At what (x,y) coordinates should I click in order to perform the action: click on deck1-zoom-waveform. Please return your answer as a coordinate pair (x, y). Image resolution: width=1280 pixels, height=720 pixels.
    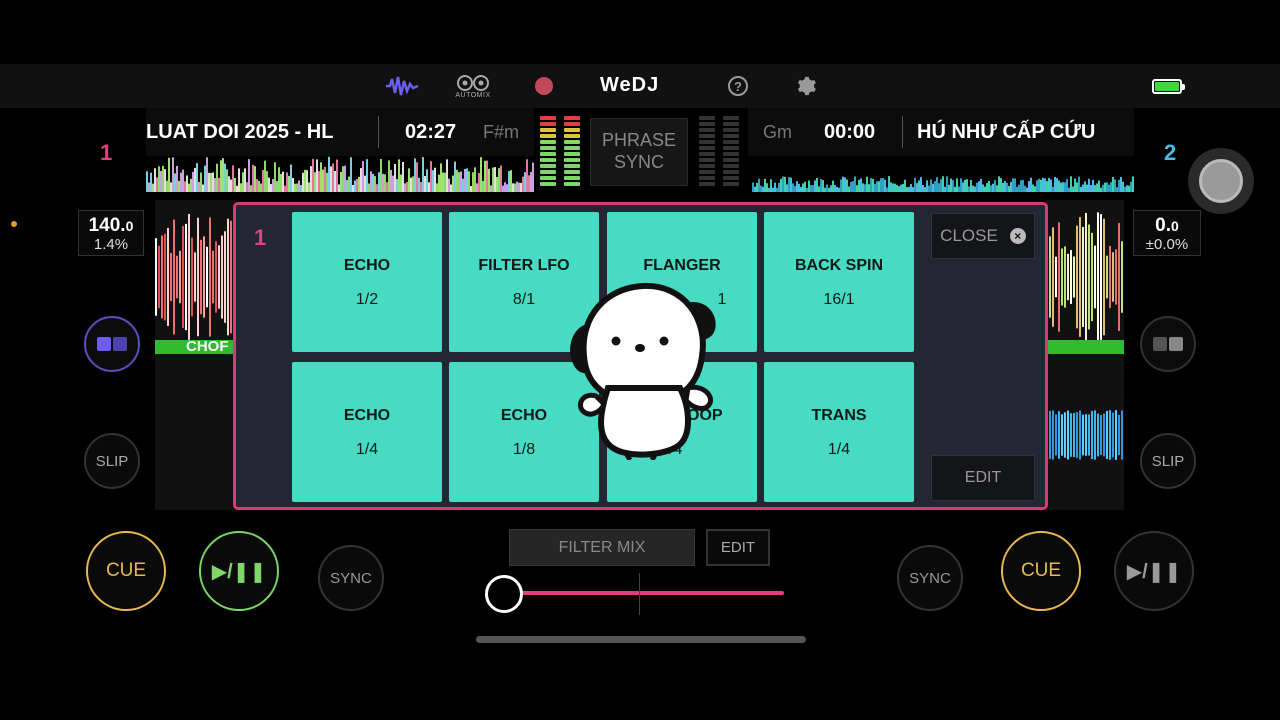
    Looking at the image, I should click on (195, 355).